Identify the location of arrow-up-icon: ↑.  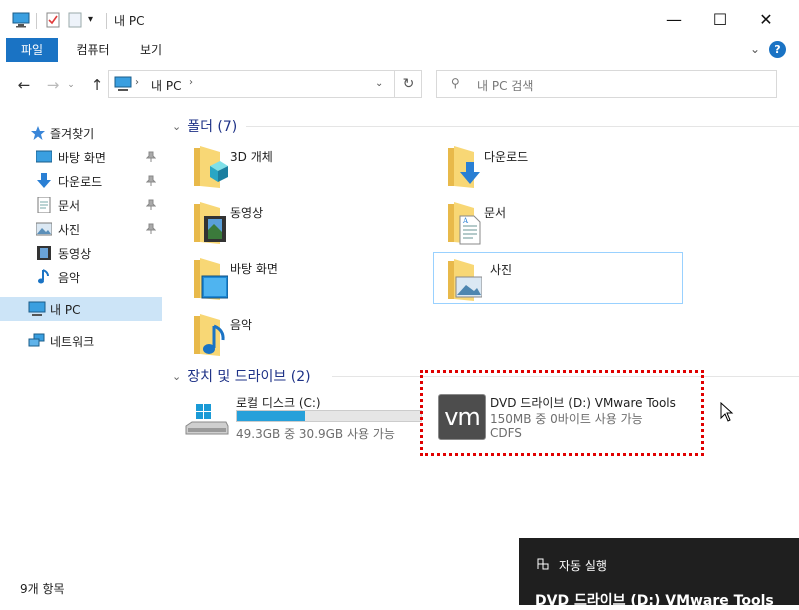
(97, 85).